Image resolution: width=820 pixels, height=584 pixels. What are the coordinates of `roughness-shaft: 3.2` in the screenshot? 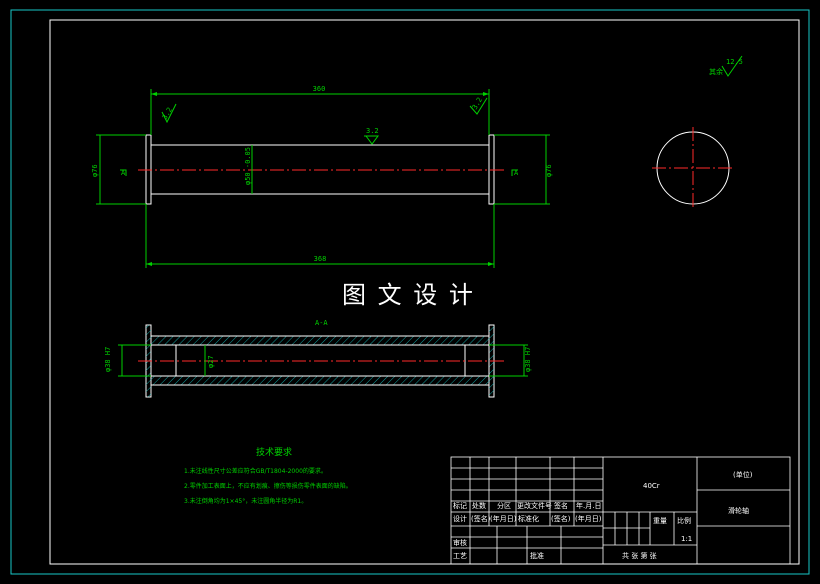 It's located at (372, 131).